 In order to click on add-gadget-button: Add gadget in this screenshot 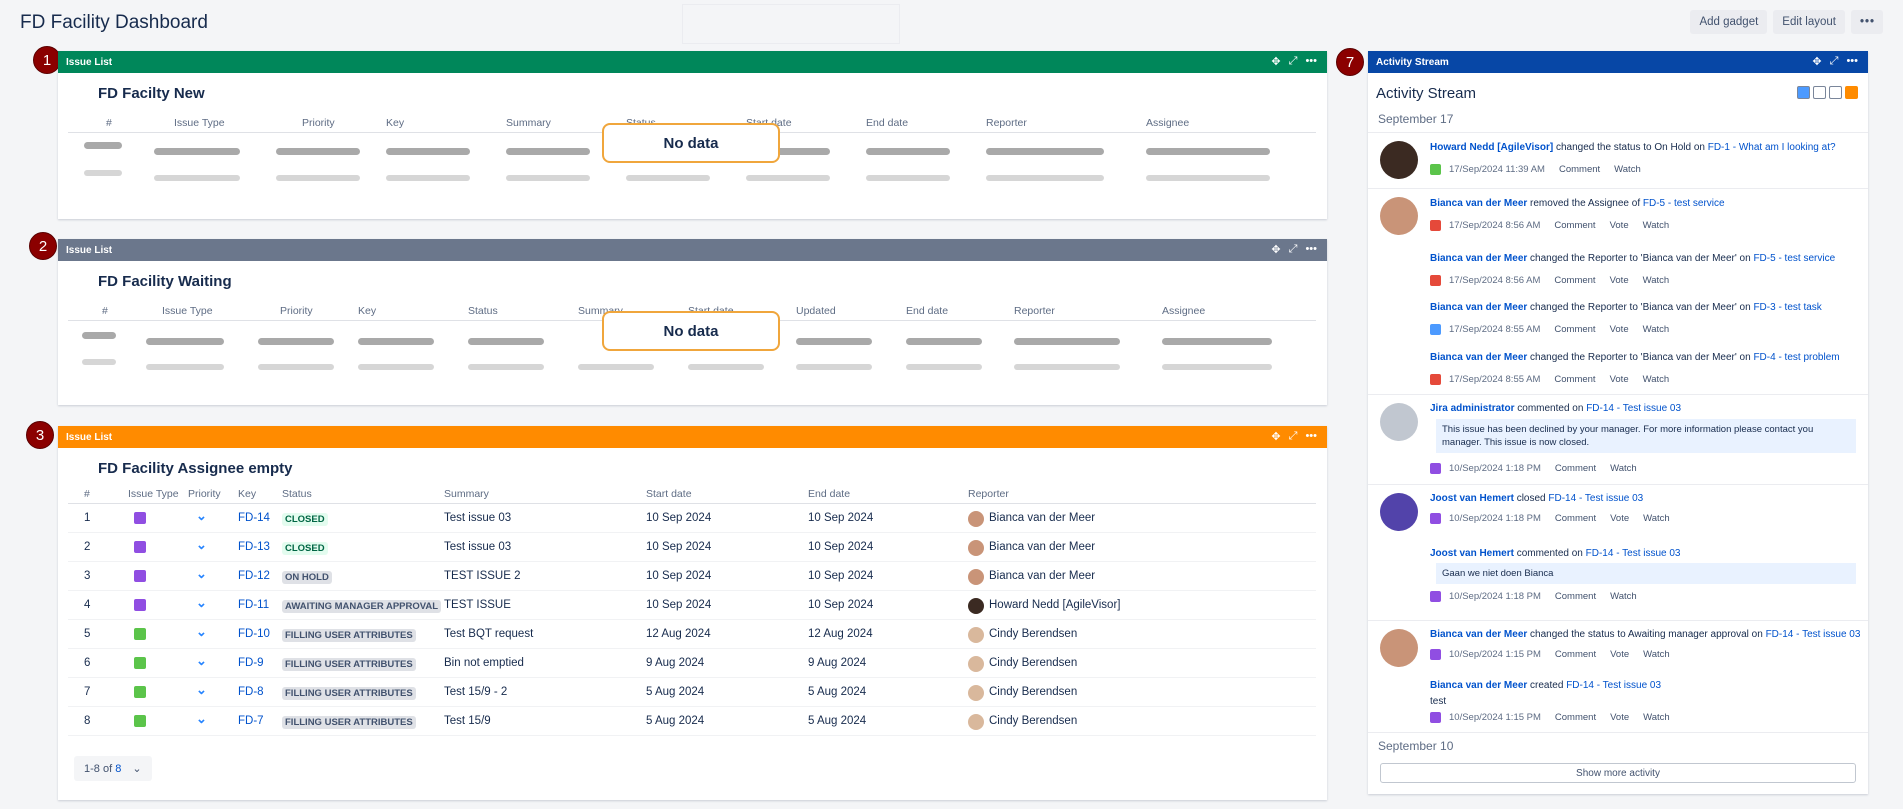, I will do `click(1729, 22)`.